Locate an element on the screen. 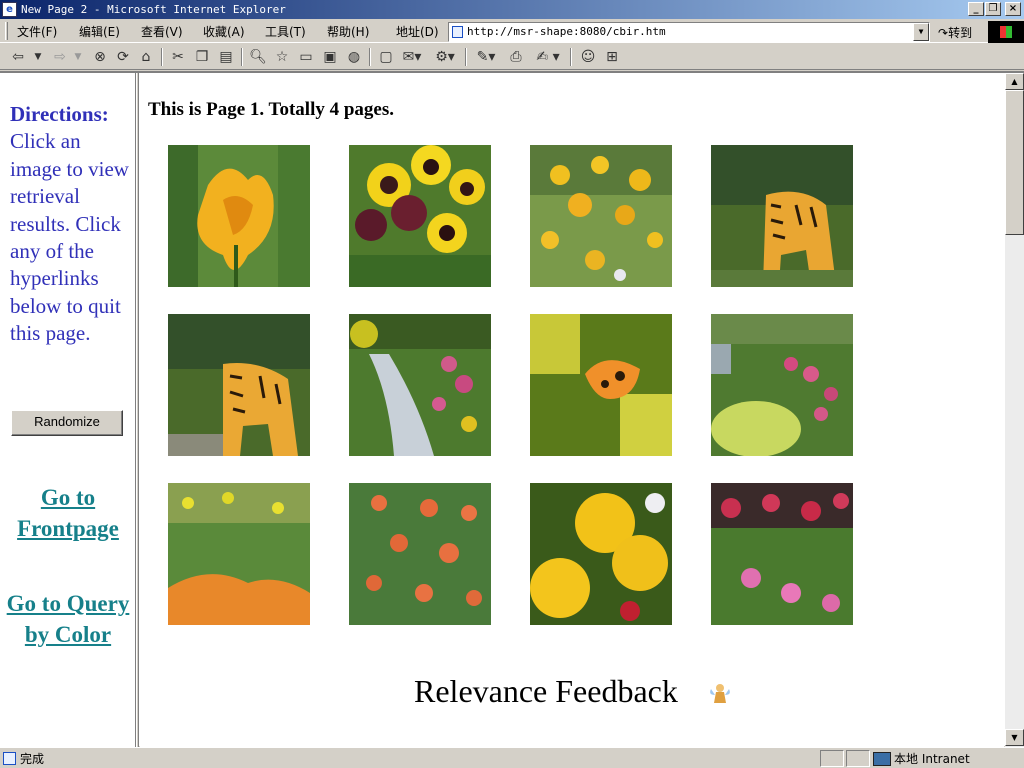  page-info-heading: This is Page 1. Totally 4 pages. is located at coordinates (271, 109).